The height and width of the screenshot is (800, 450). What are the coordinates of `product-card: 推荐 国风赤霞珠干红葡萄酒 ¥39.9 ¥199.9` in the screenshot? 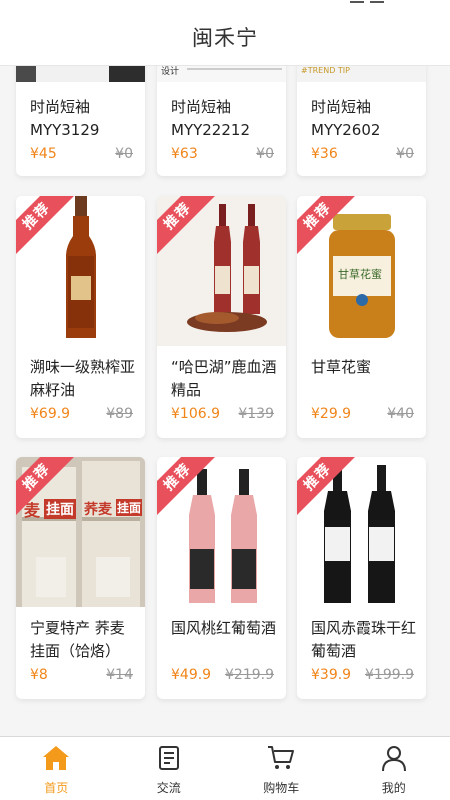 It's located at (361, 578).